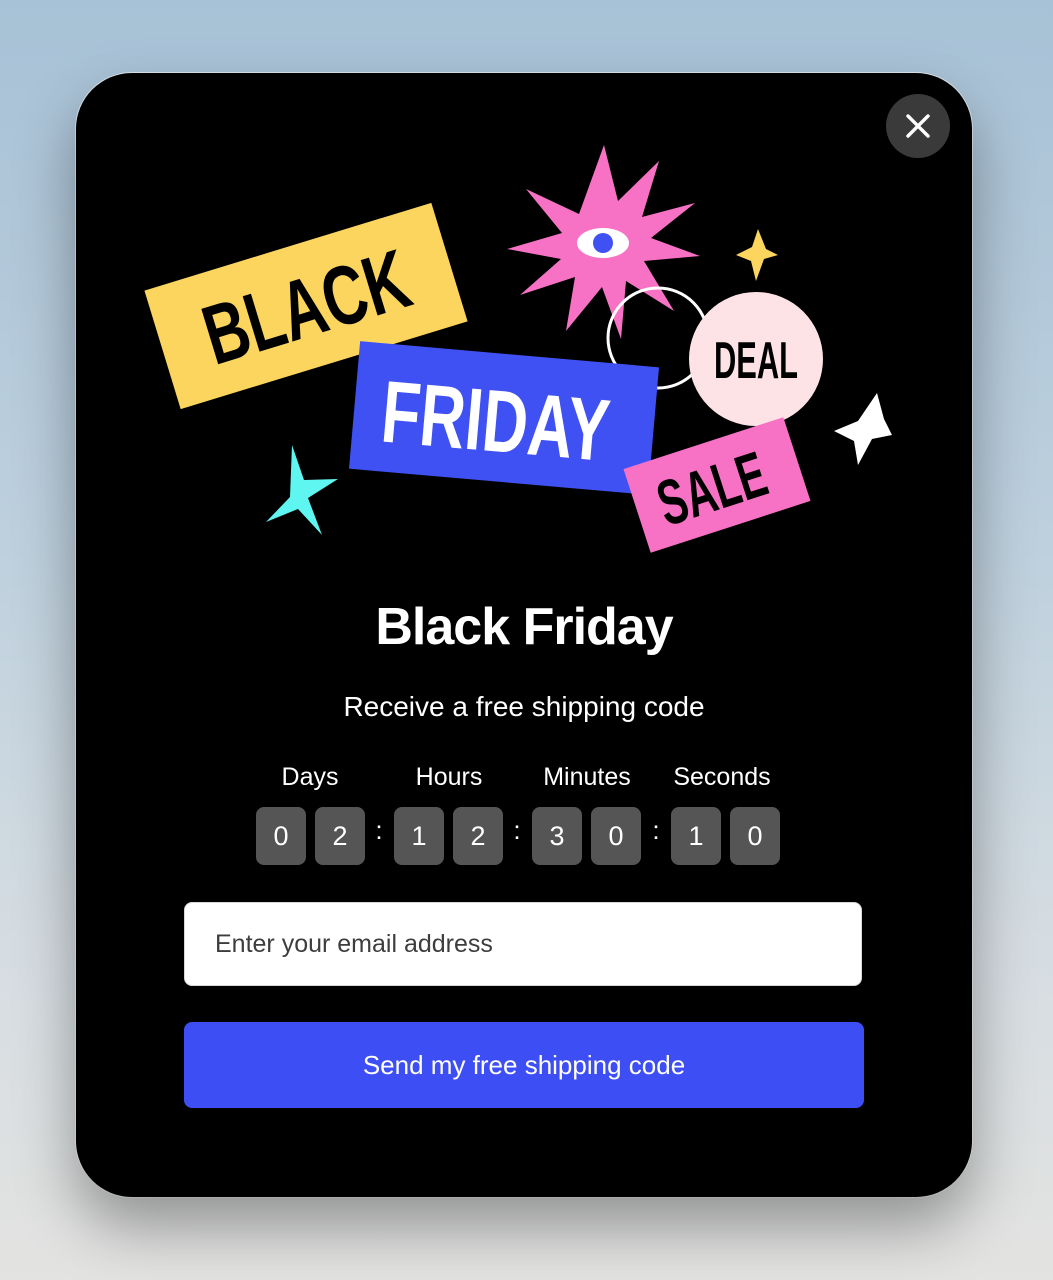 The image size is (1053, 1280). I want to click on email-input, so click(523, 944).